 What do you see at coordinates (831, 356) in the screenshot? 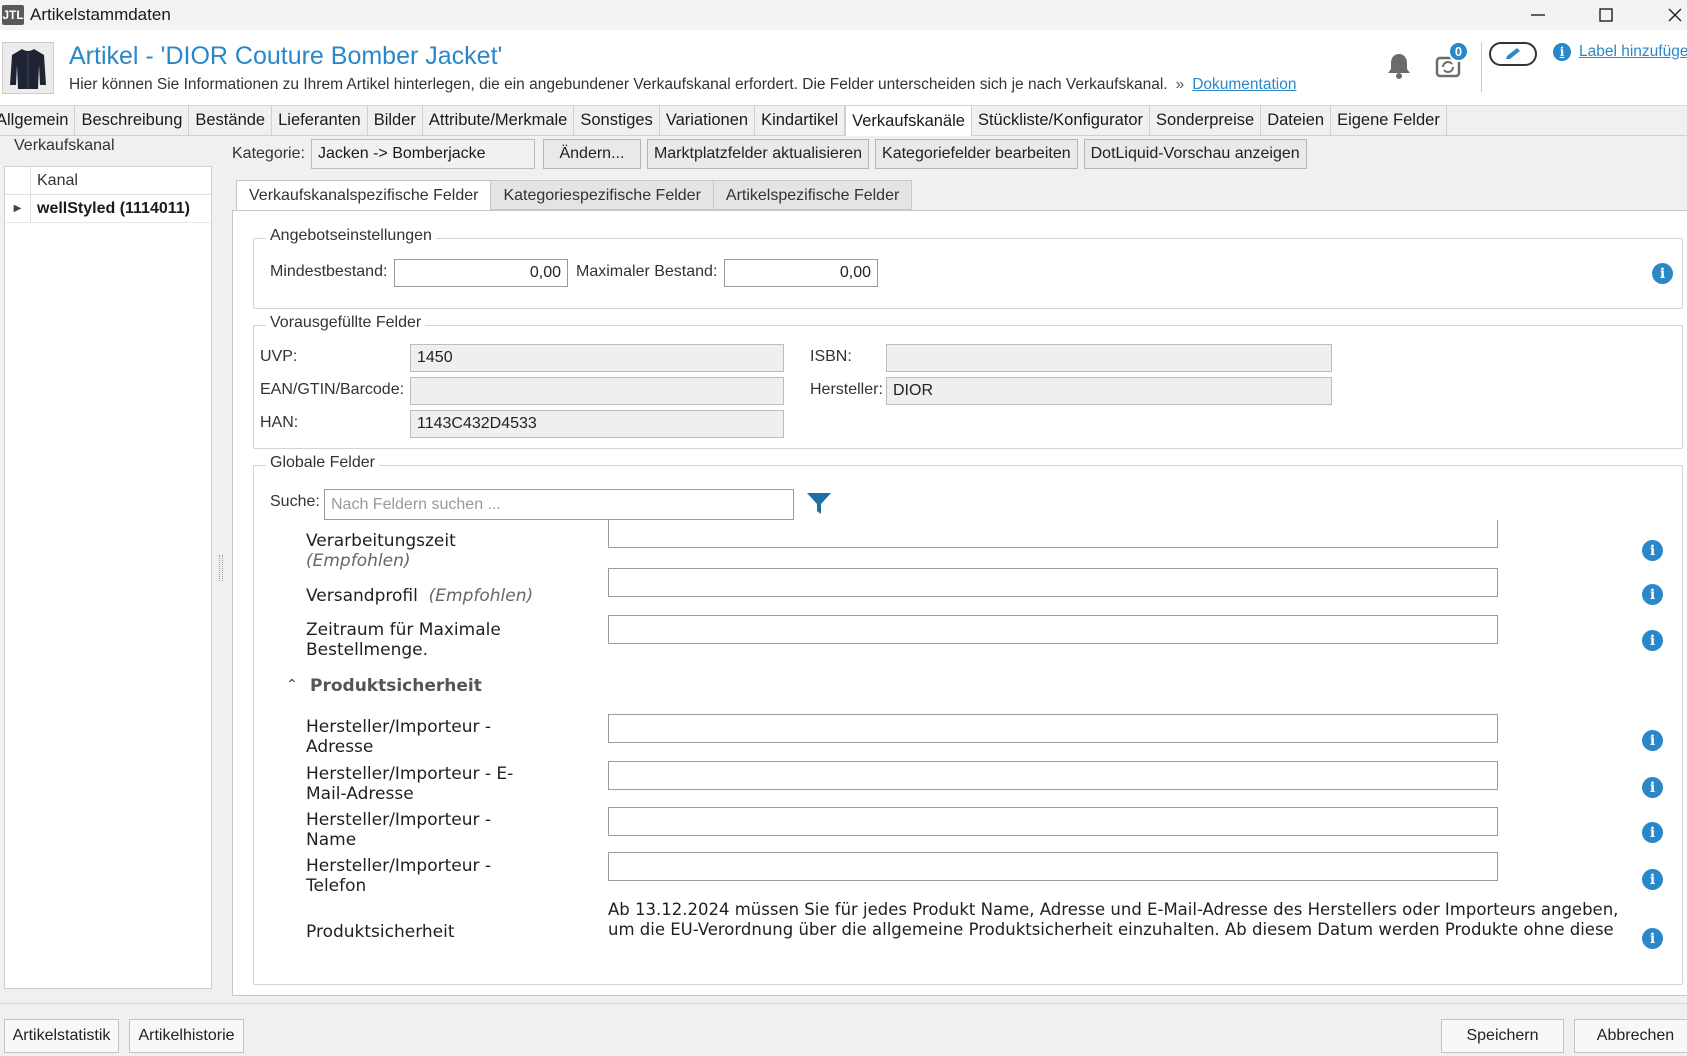
I see `isbn-label: ISBN:` at bounding box center [831, 356].